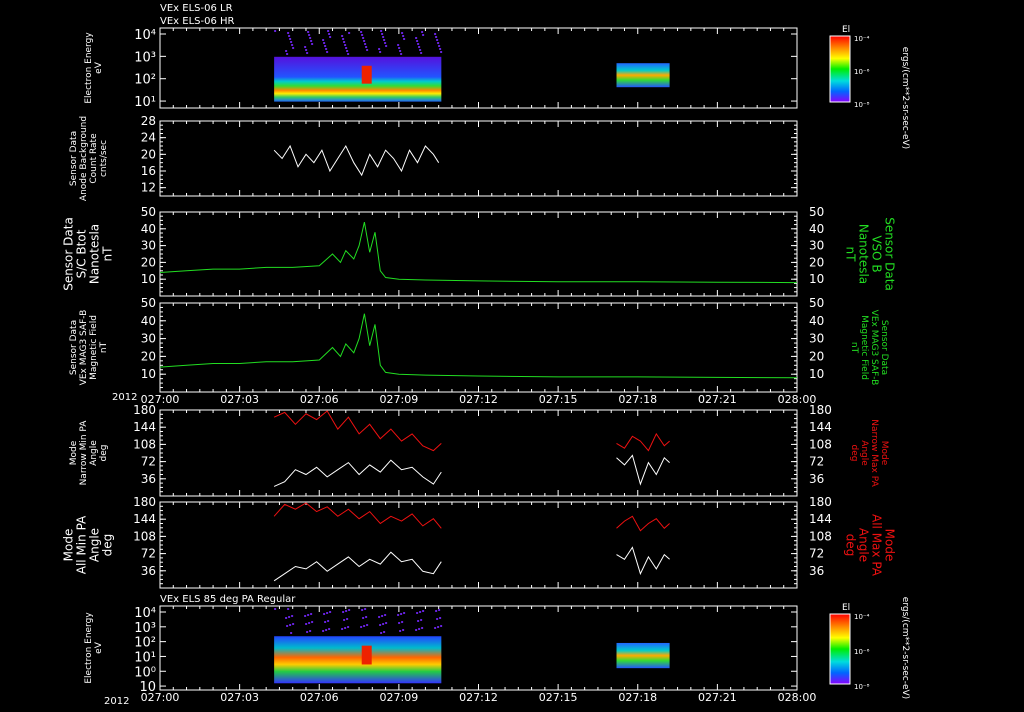 The height and width of the screenshot is (712, 1024). I want to click on right-axis-label: ModeNarrow Max PAAngledeg, so click(869, 453).